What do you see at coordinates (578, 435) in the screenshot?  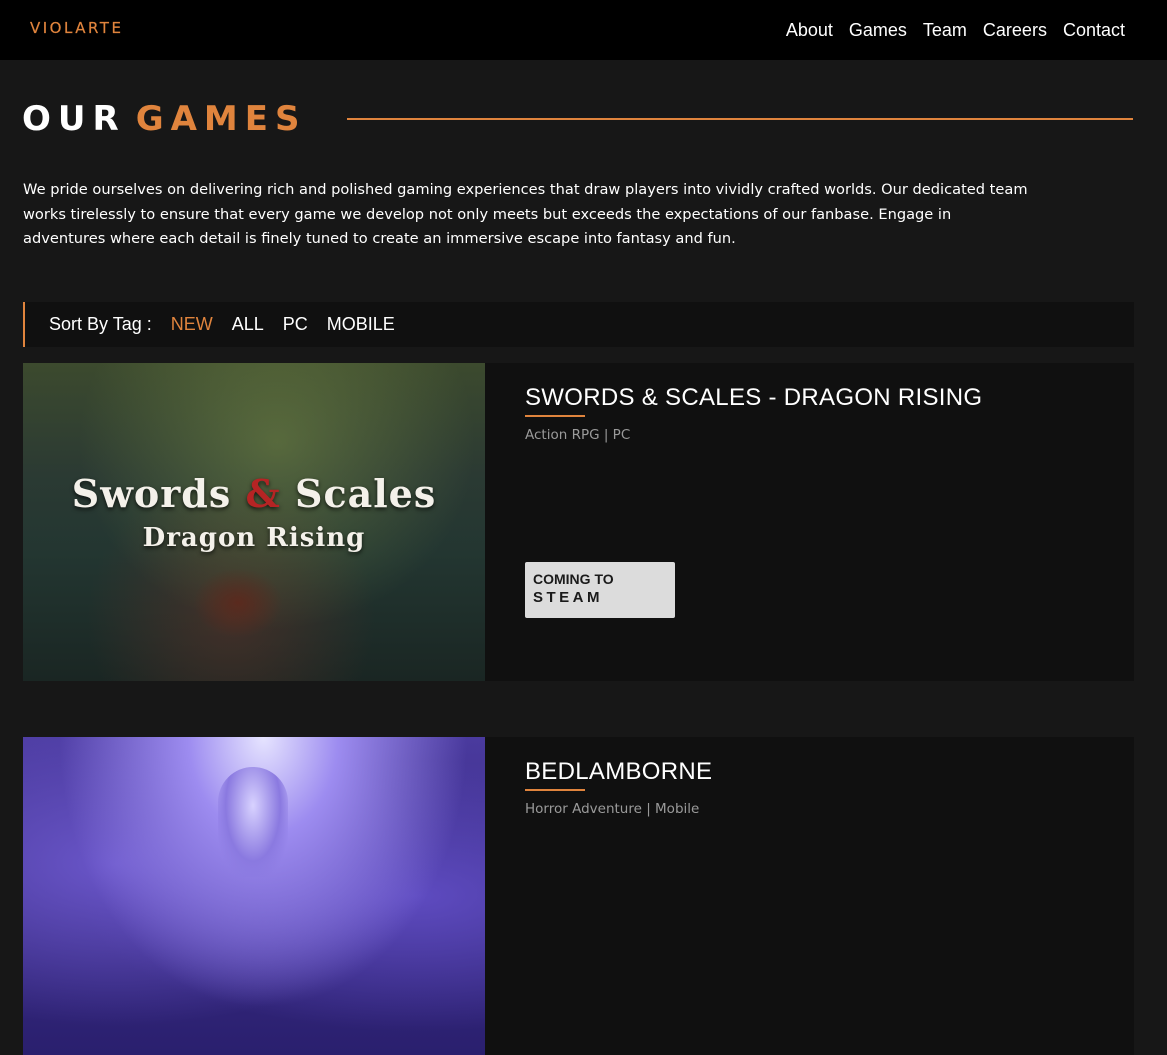 I see `game-genre-platform: Action RPG | PC` at bounding box center [578, 435].